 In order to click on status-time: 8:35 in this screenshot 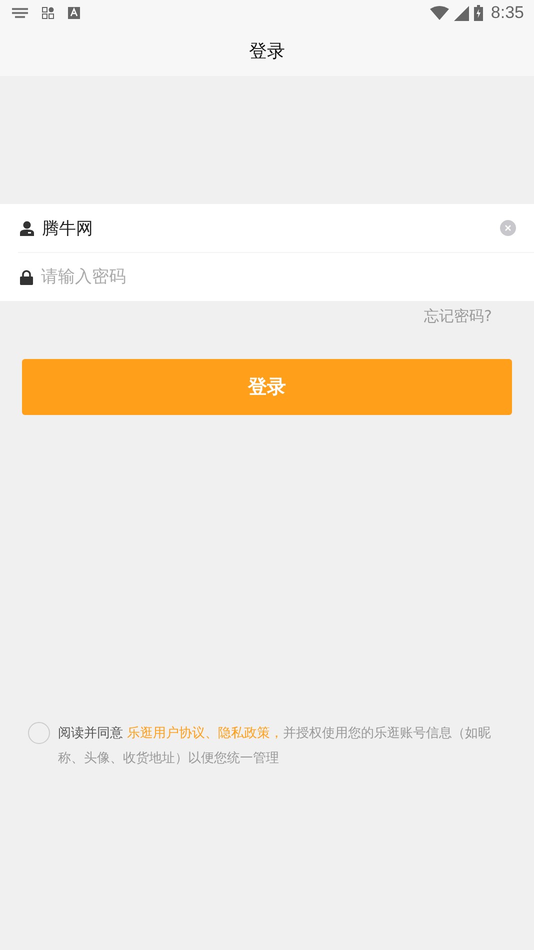, I will do `click(507, 13)`.